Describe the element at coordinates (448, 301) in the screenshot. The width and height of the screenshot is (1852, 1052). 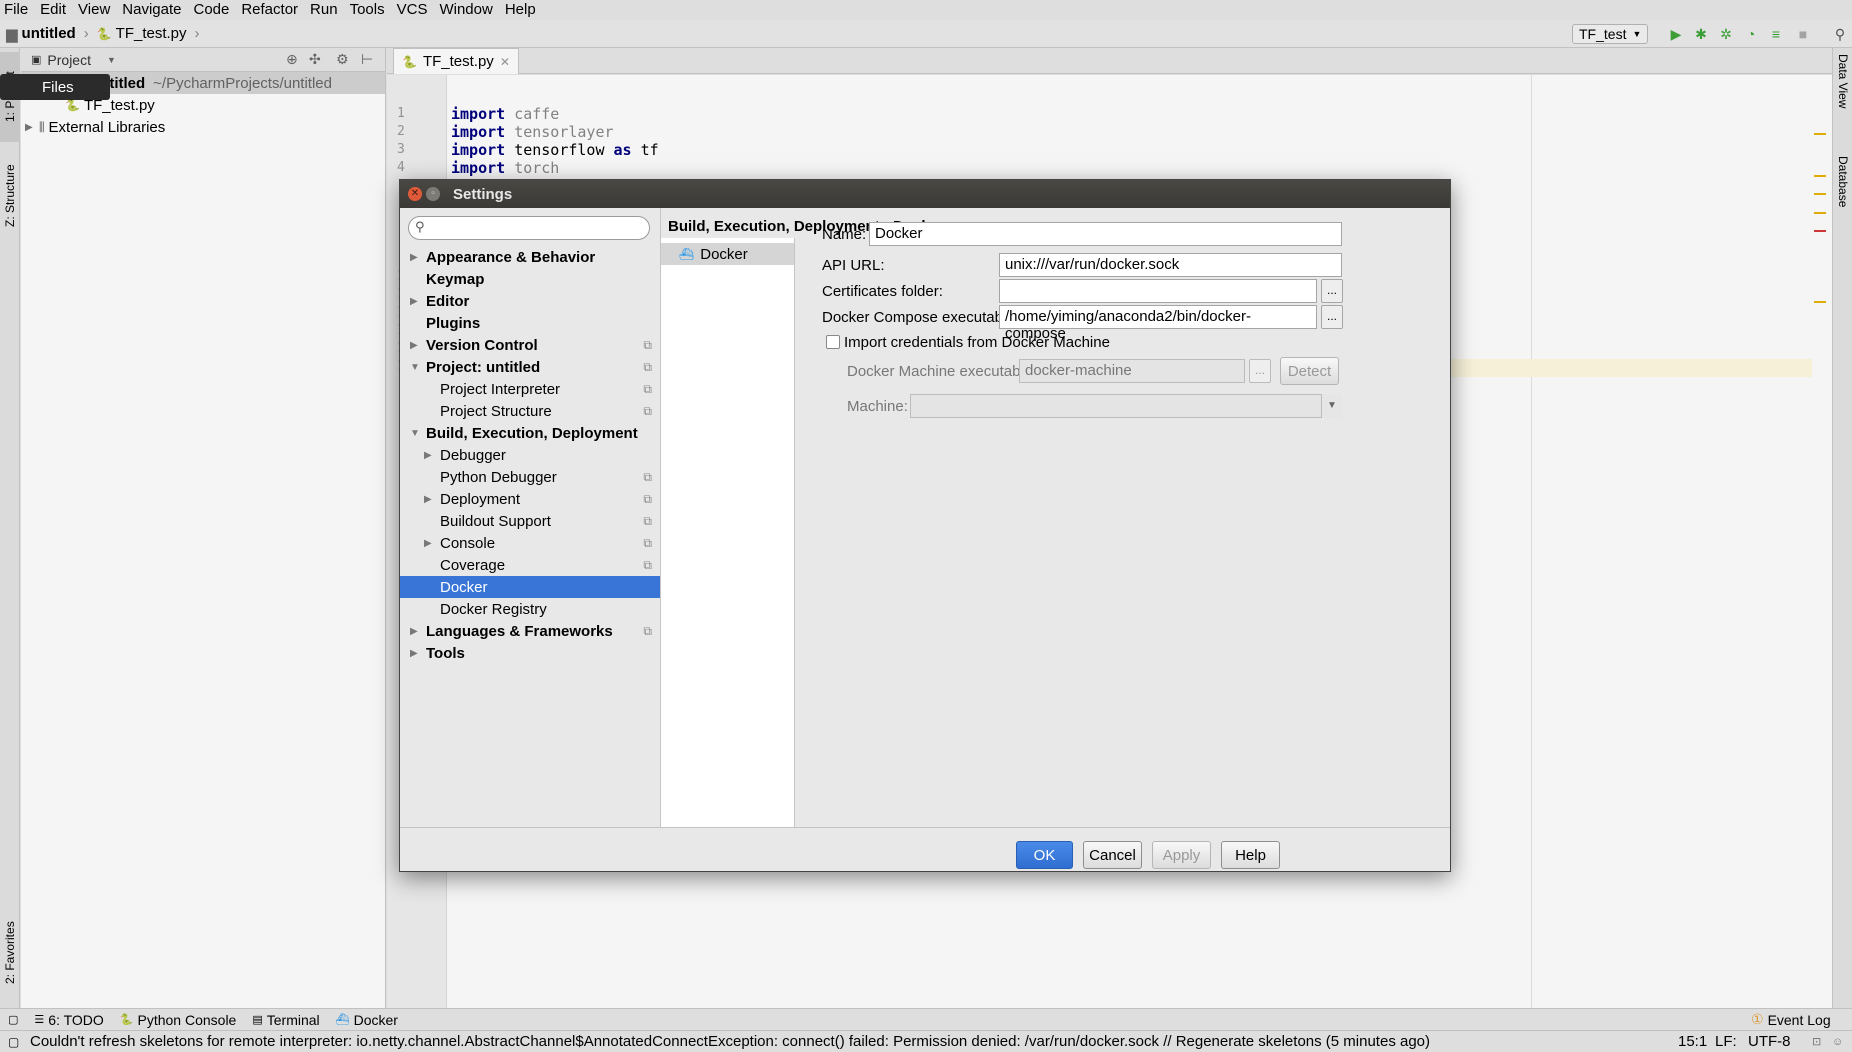
I see `settings-tree-item-label: Editor` at that location.